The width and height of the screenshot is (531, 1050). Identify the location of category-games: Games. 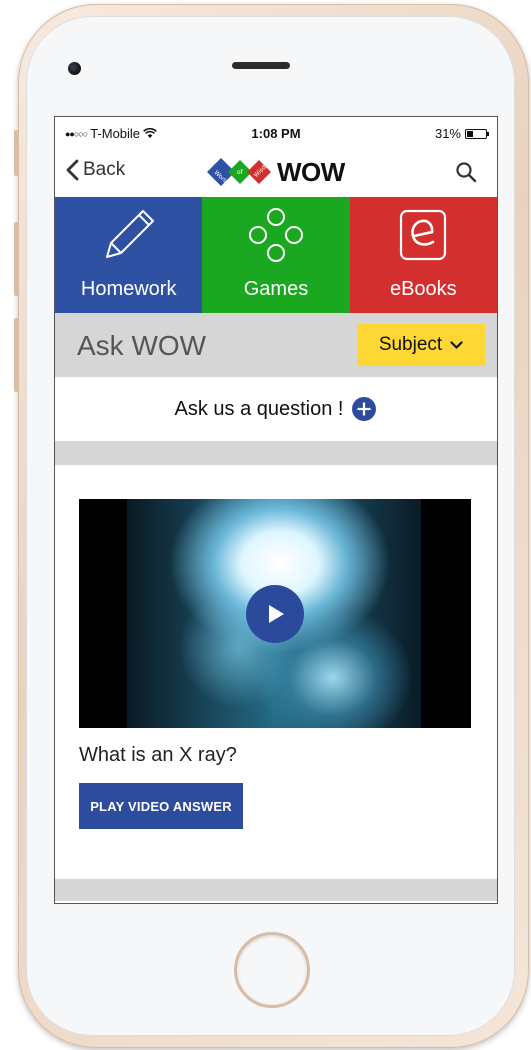
(276, 255).